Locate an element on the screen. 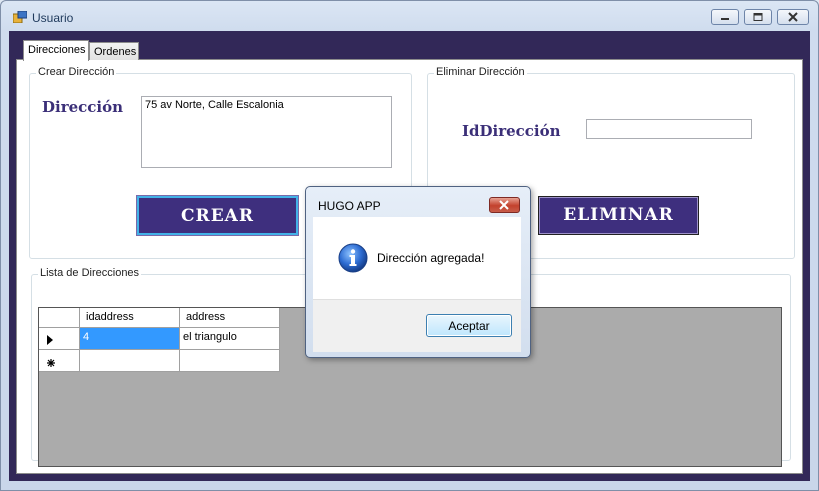  column-header-idaddress: idaddress is located at coordinates (130, 318).